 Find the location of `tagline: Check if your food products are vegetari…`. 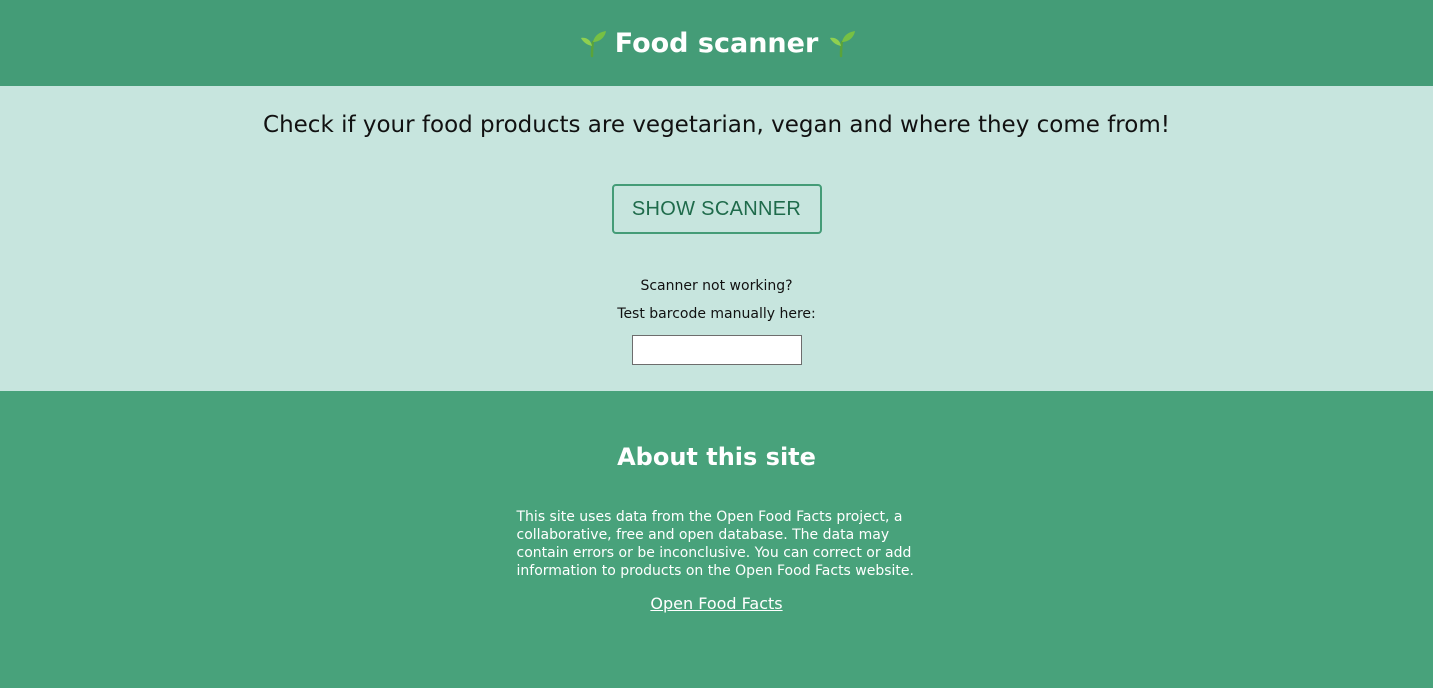

tagline: Check if your food products are vegetari… is located at coordinates (716, 125).